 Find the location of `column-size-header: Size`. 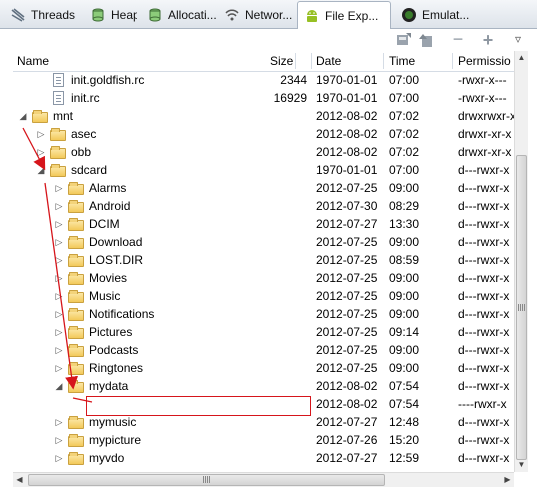

column-size-header: Size is located at coordinates (281, 61).